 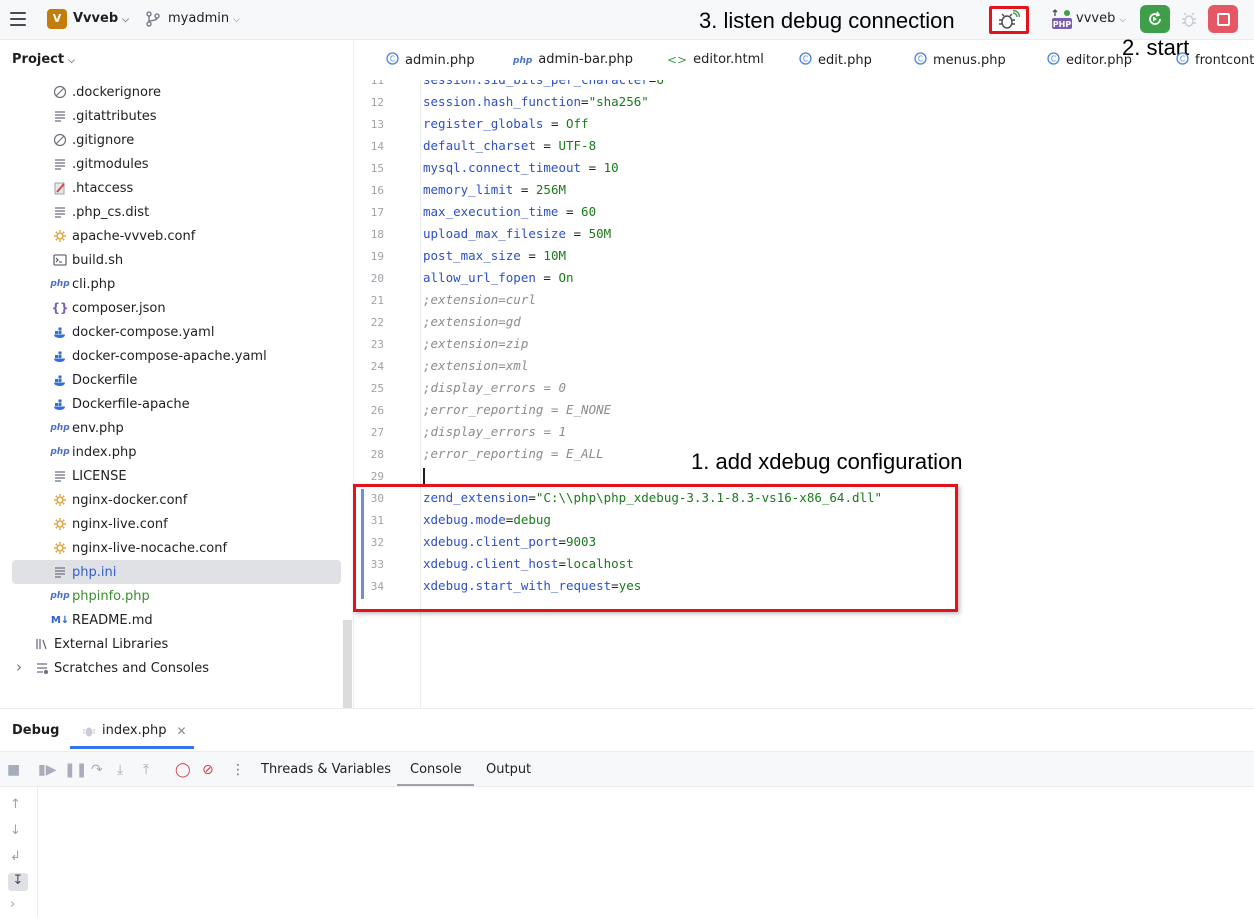 I want to click on resume-icon: ▮▶, so click(x=47, y=770).